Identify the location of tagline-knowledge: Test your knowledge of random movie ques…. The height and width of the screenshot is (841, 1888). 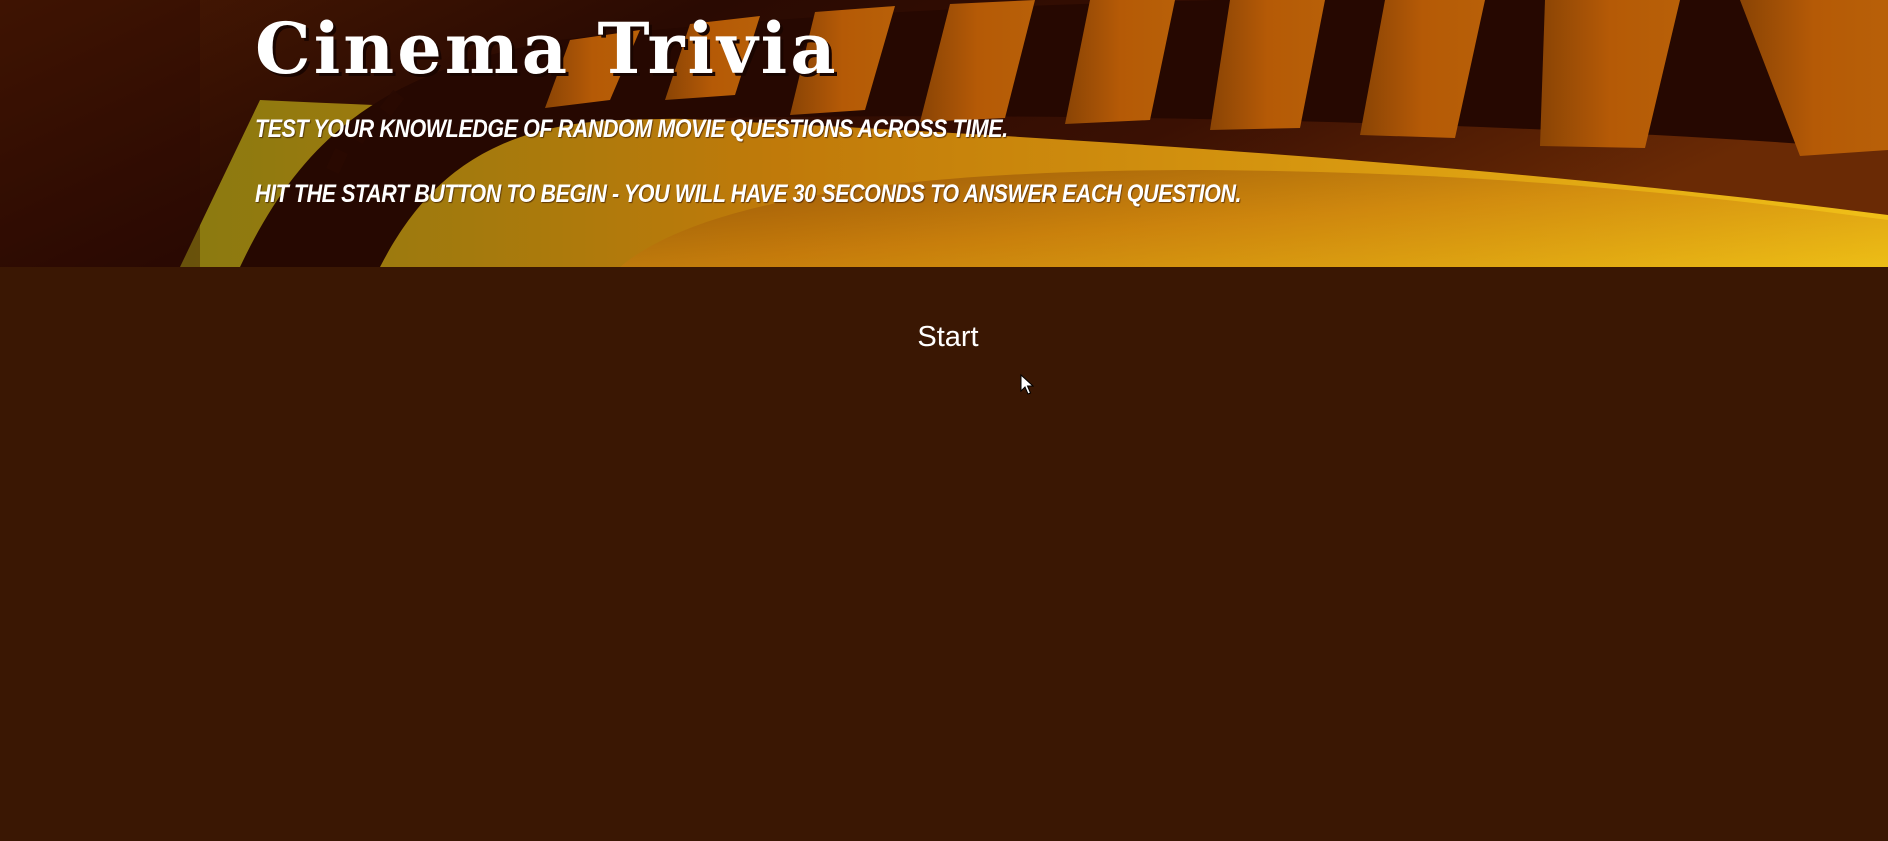
(631, 129).